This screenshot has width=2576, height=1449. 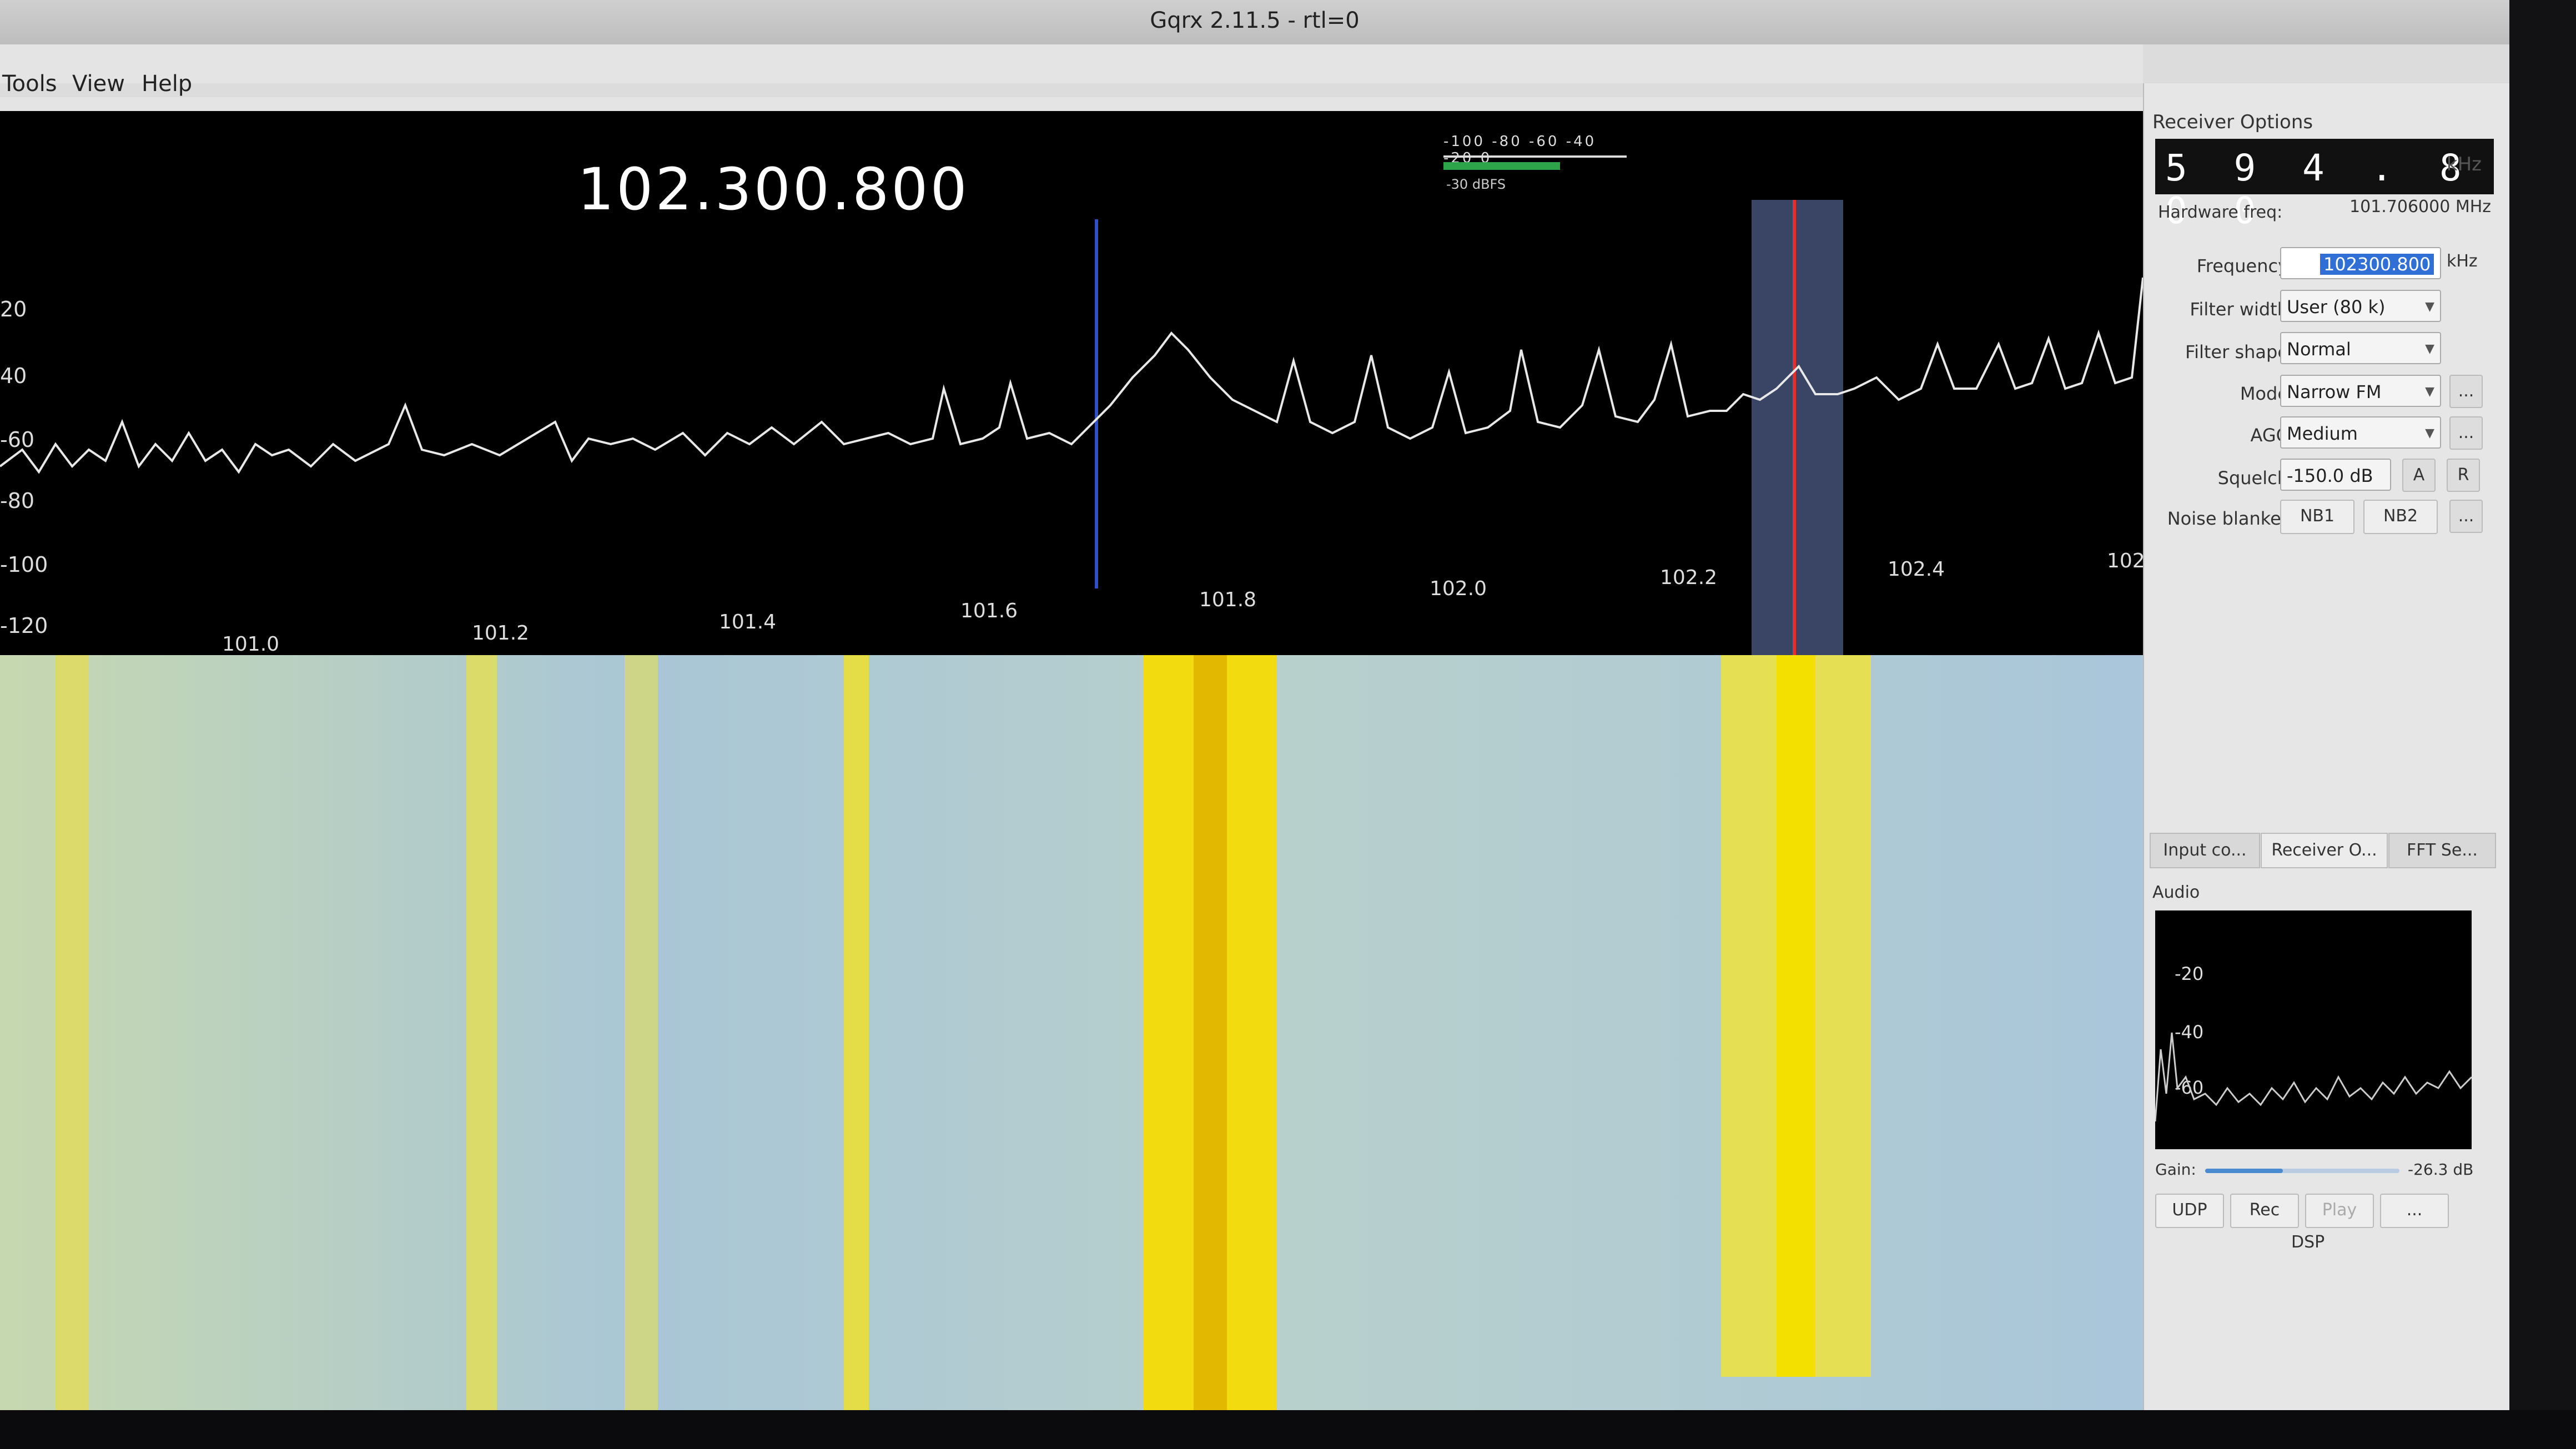 What do you see at coordinates (2252, 478) in the screenshot?
I see `squelch-label: Squelch` at bounding box center [2252, 478].